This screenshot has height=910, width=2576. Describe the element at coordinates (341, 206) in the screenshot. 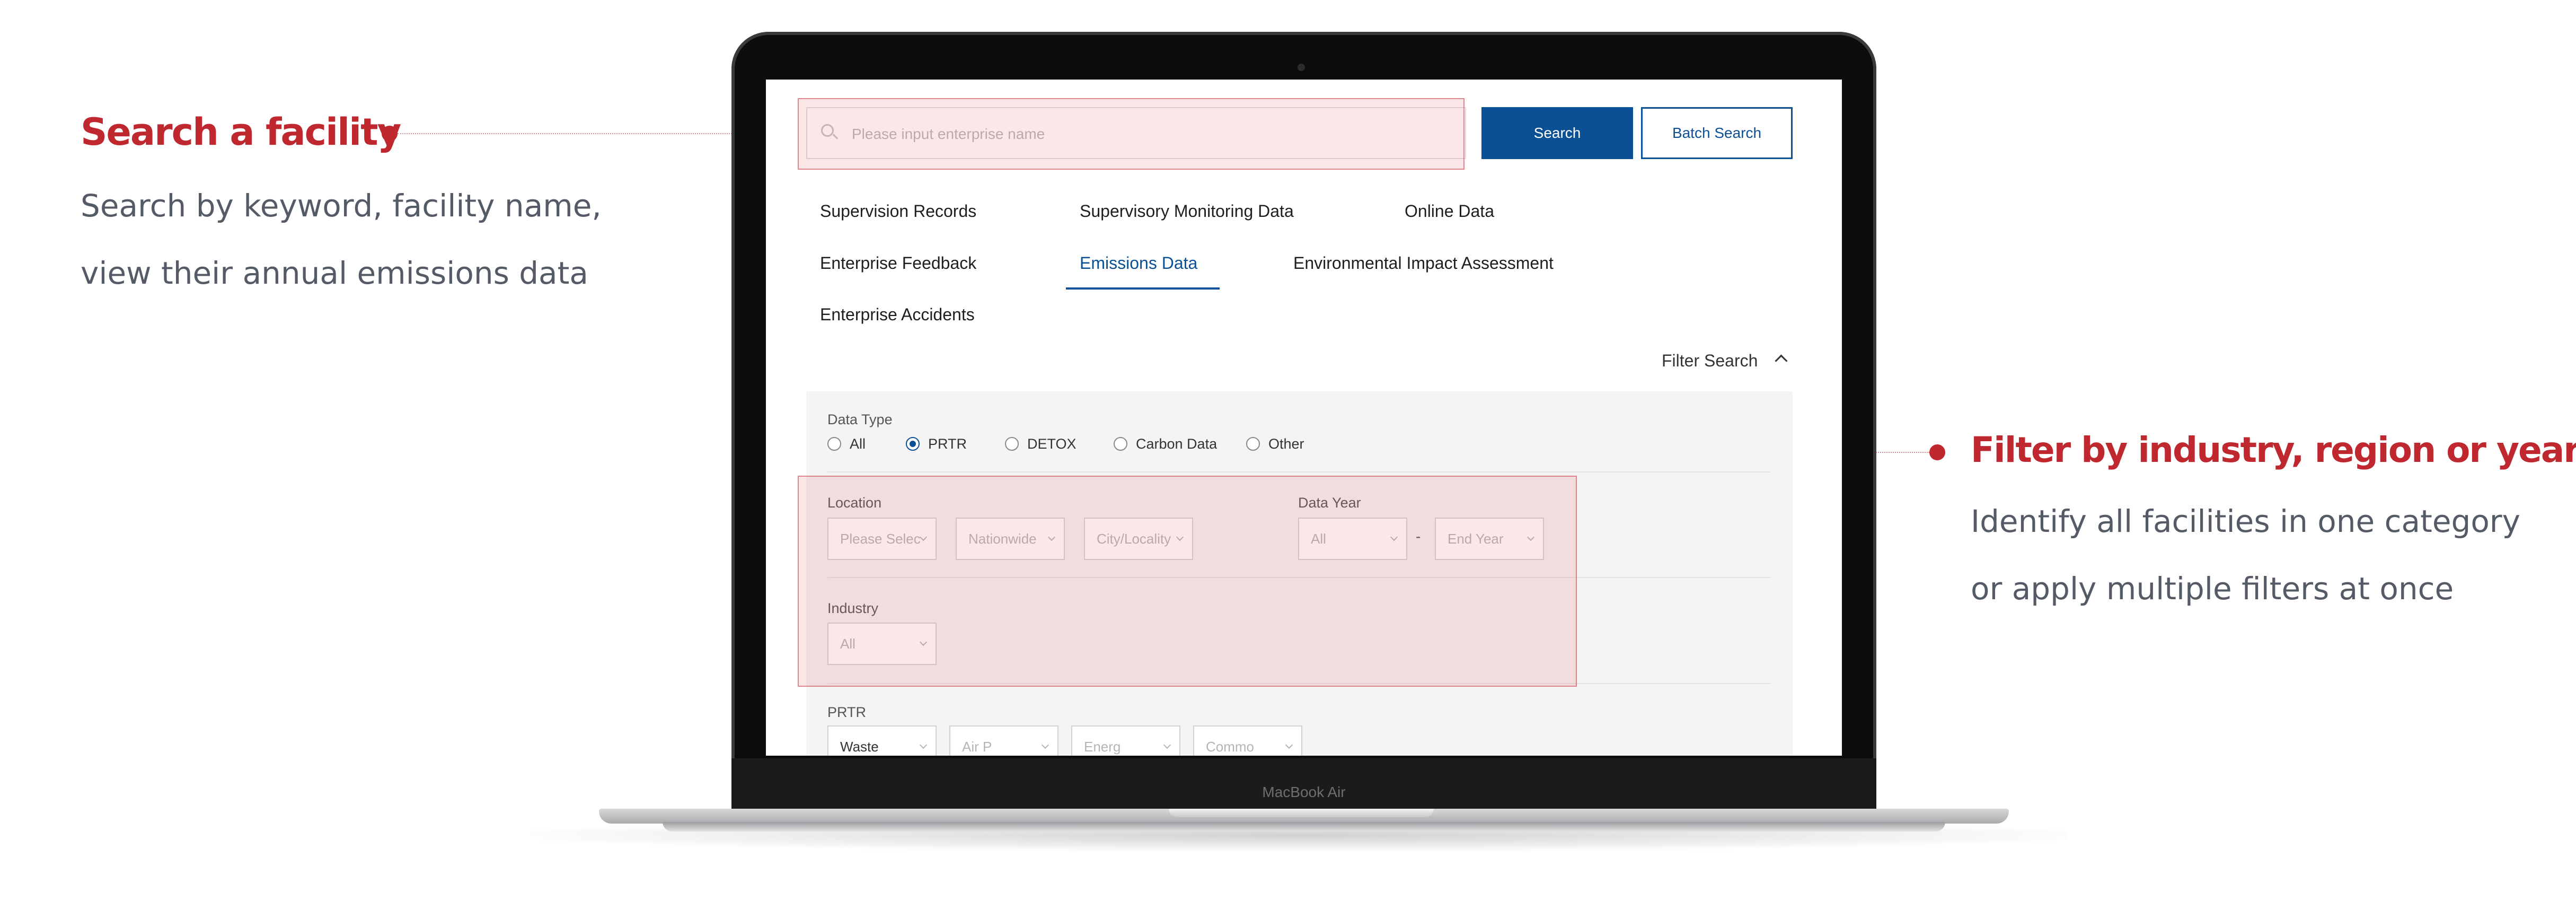

I see `search-annotation-line-1: Search by keyword, facility name,` at that location.